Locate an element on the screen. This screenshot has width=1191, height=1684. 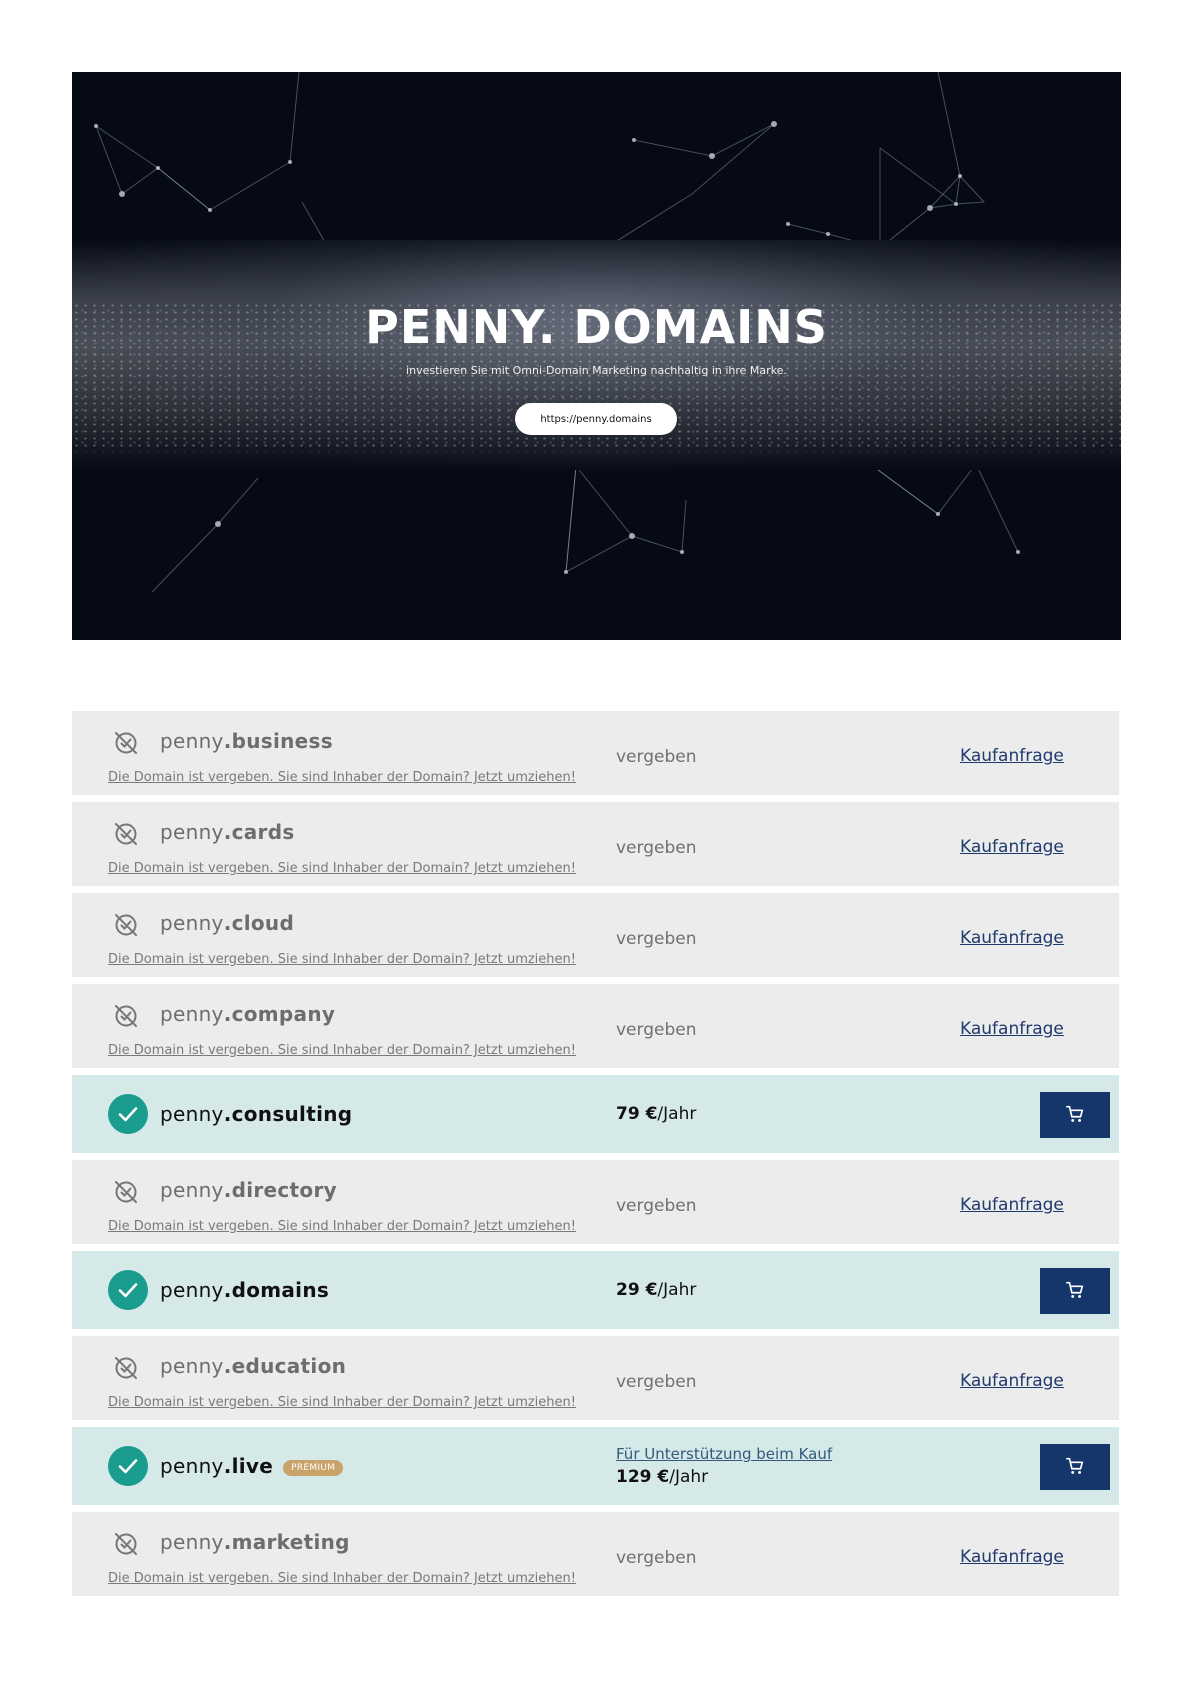
domain-tld: .domains is located at coordinates (276, 1290).